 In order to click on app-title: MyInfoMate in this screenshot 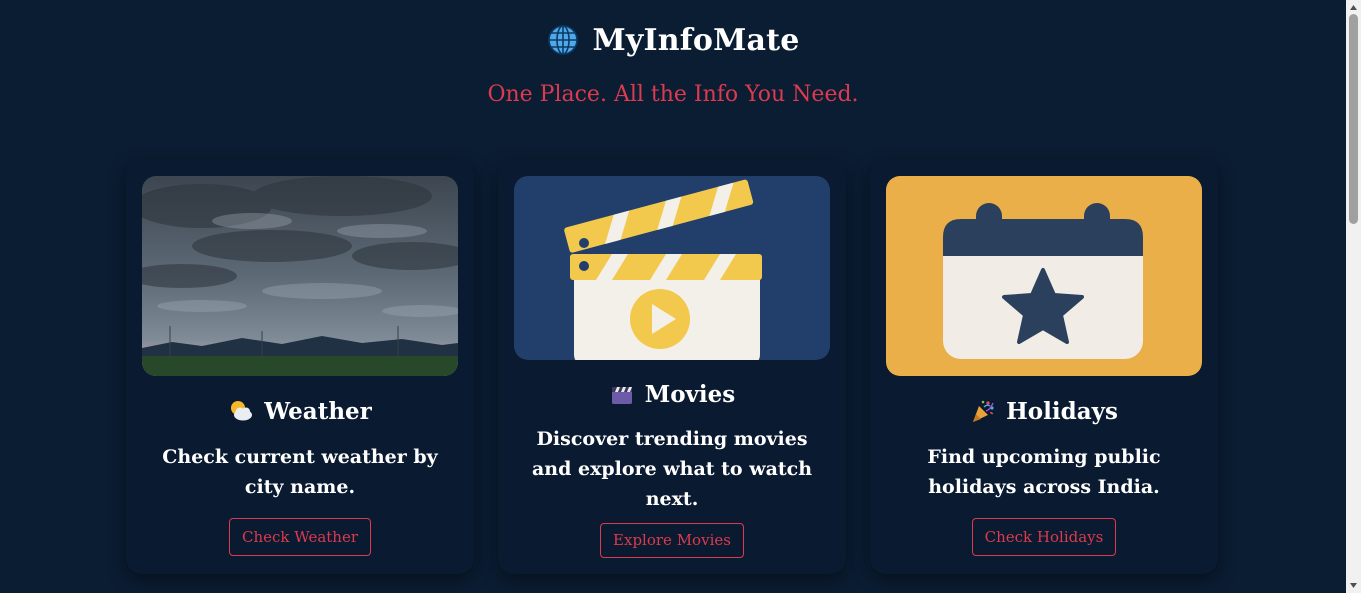, I will do `click(696, 40)`.